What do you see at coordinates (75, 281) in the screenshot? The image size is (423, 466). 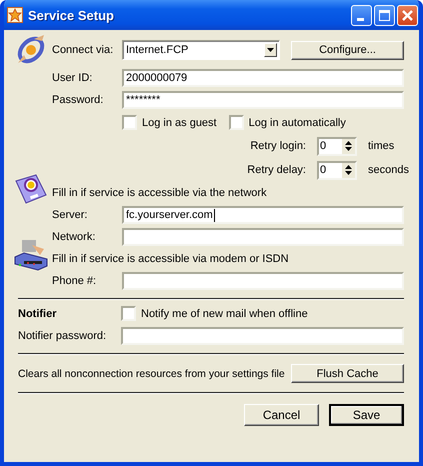 I see `field-label: Phone #:` at bounding box center [75, 281].